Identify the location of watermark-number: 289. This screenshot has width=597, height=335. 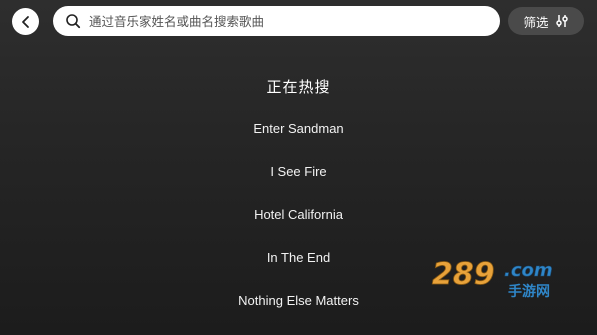
(463, 274).